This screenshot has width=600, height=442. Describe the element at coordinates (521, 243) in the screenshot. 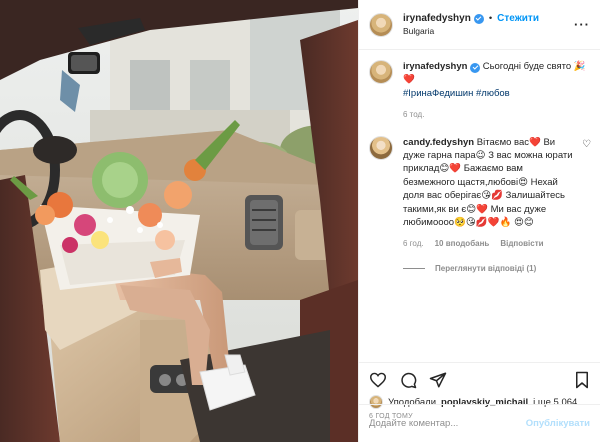

I see `reply-button: Відповісти` at that location.